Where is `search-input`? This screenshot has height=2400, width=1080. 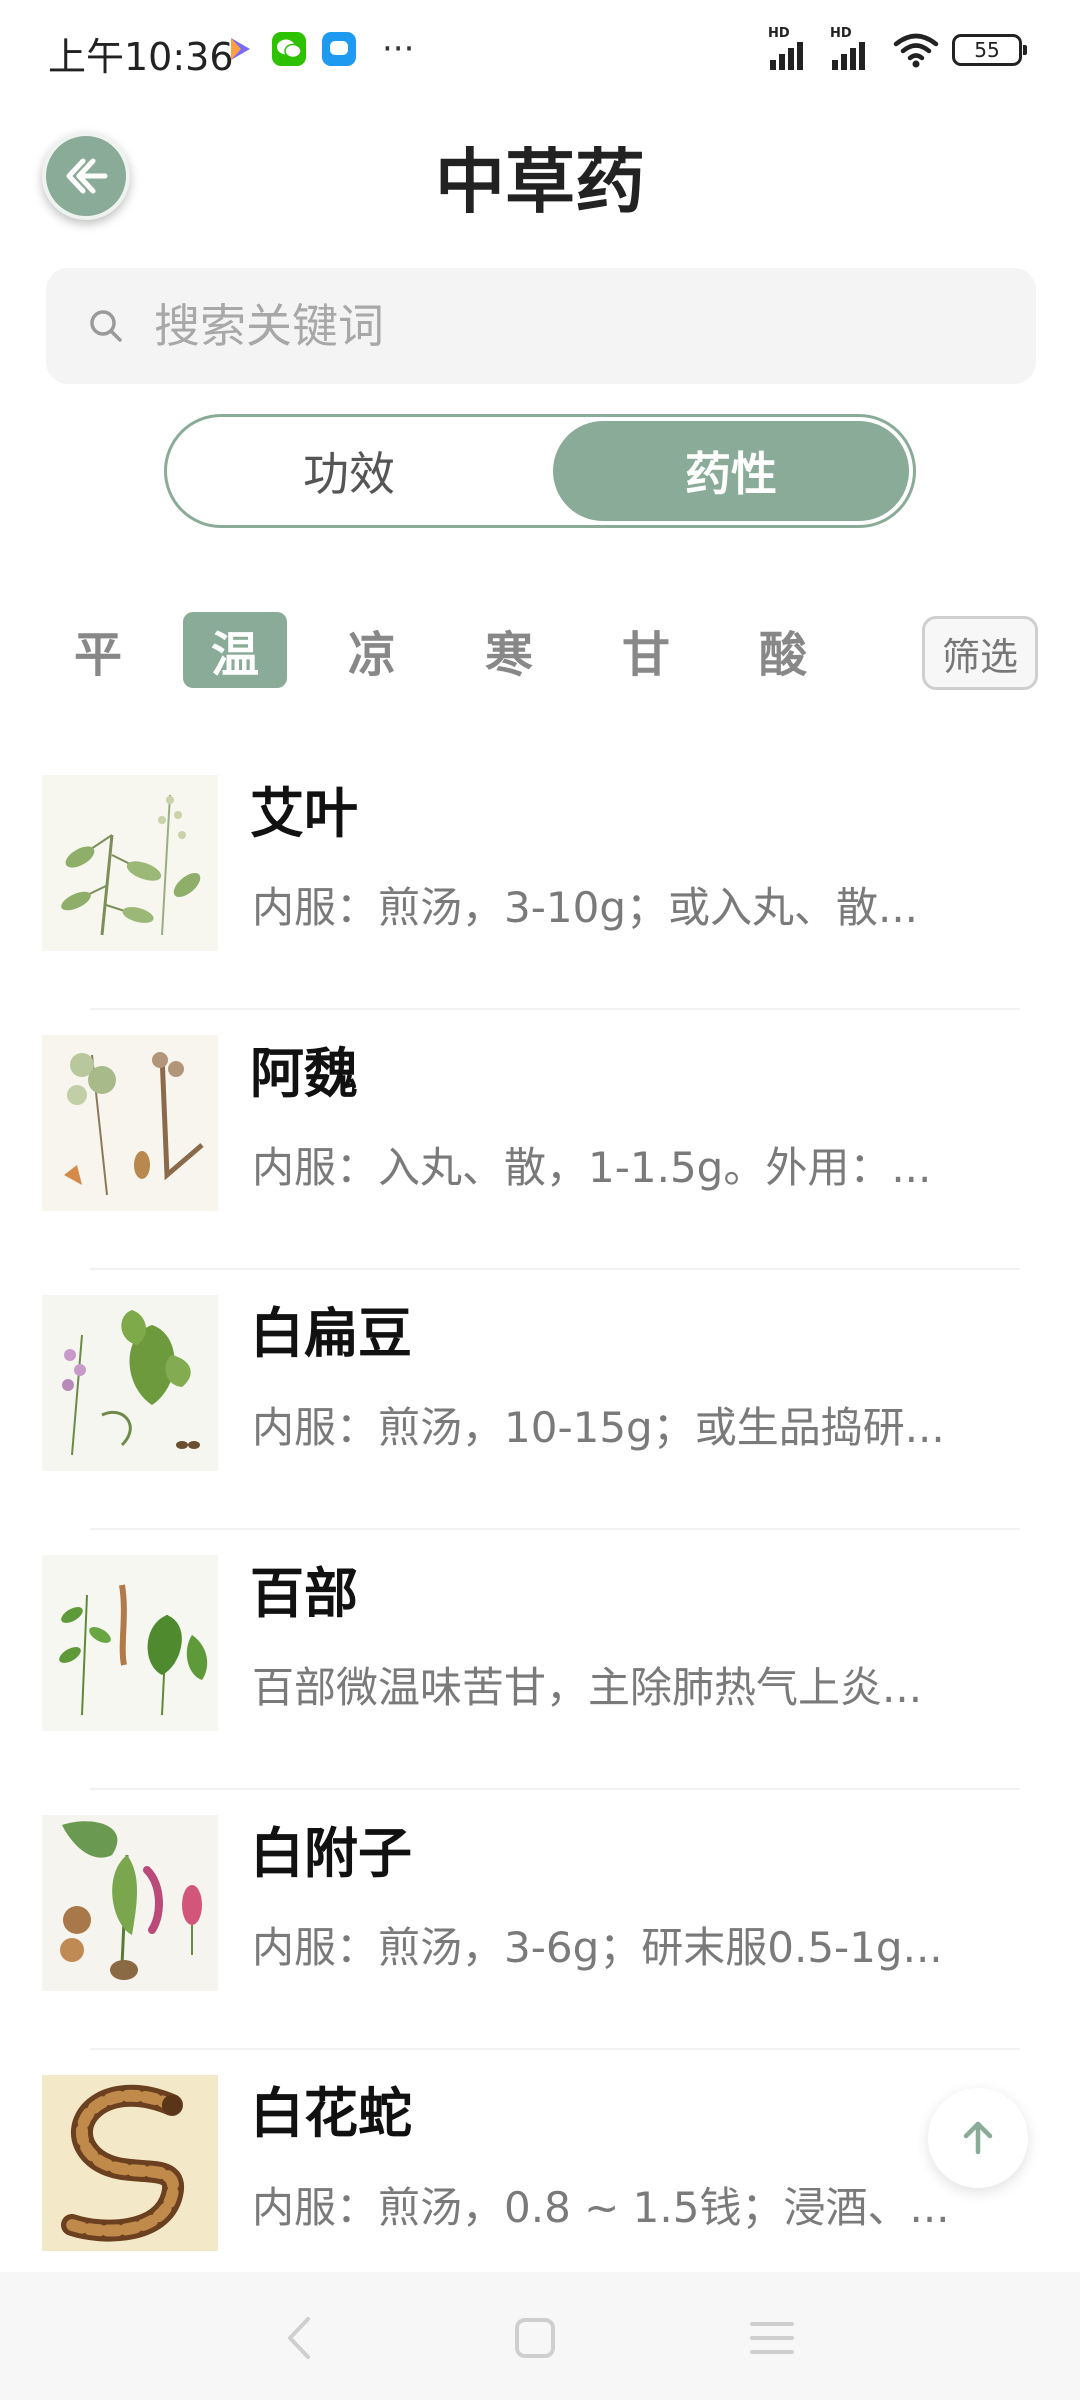
search-input is located at coordinates (564, 326).